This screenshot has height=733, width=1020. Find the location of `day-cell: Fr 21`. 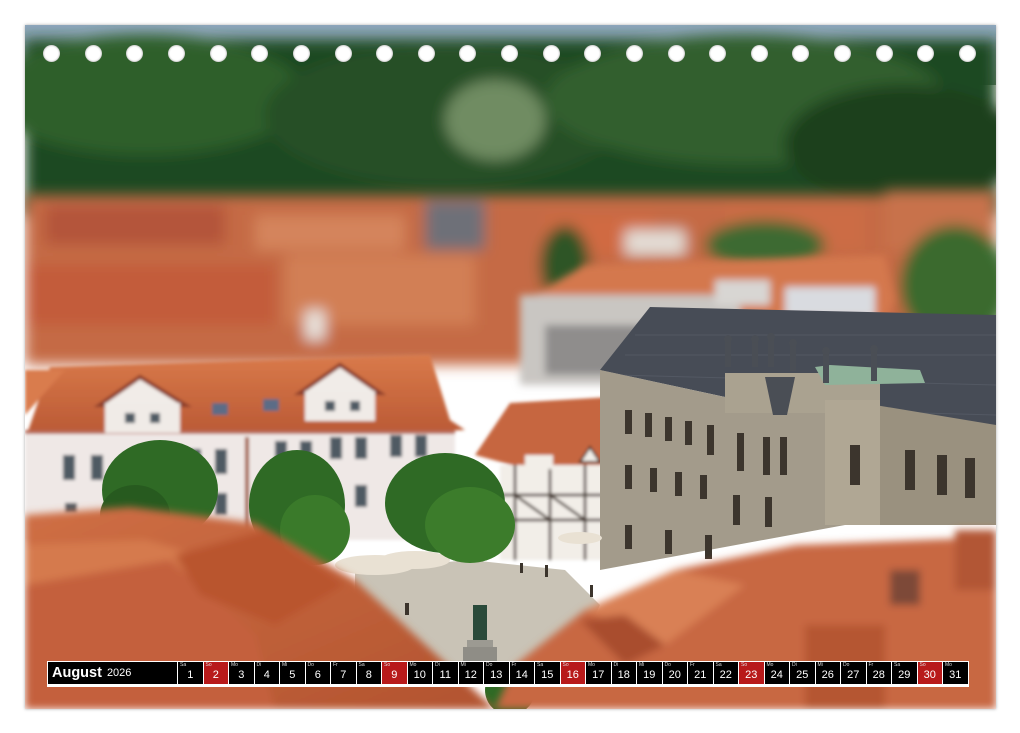

day-cell: Fr 21 is located at coordinates (700, 673).